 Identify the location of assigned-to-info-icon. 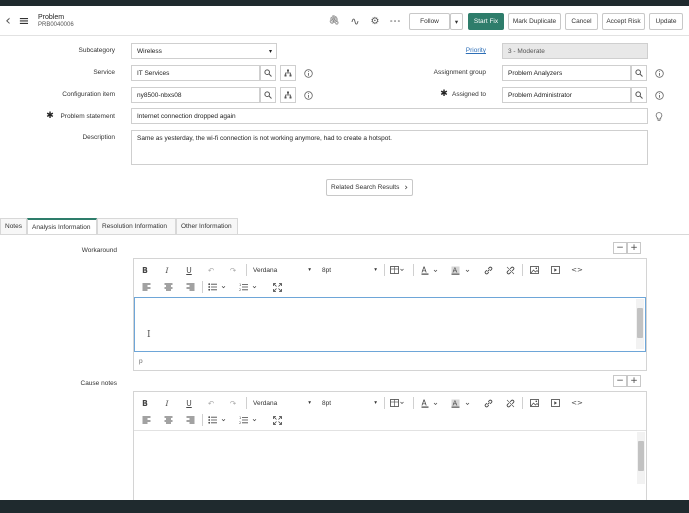
(659, 95).